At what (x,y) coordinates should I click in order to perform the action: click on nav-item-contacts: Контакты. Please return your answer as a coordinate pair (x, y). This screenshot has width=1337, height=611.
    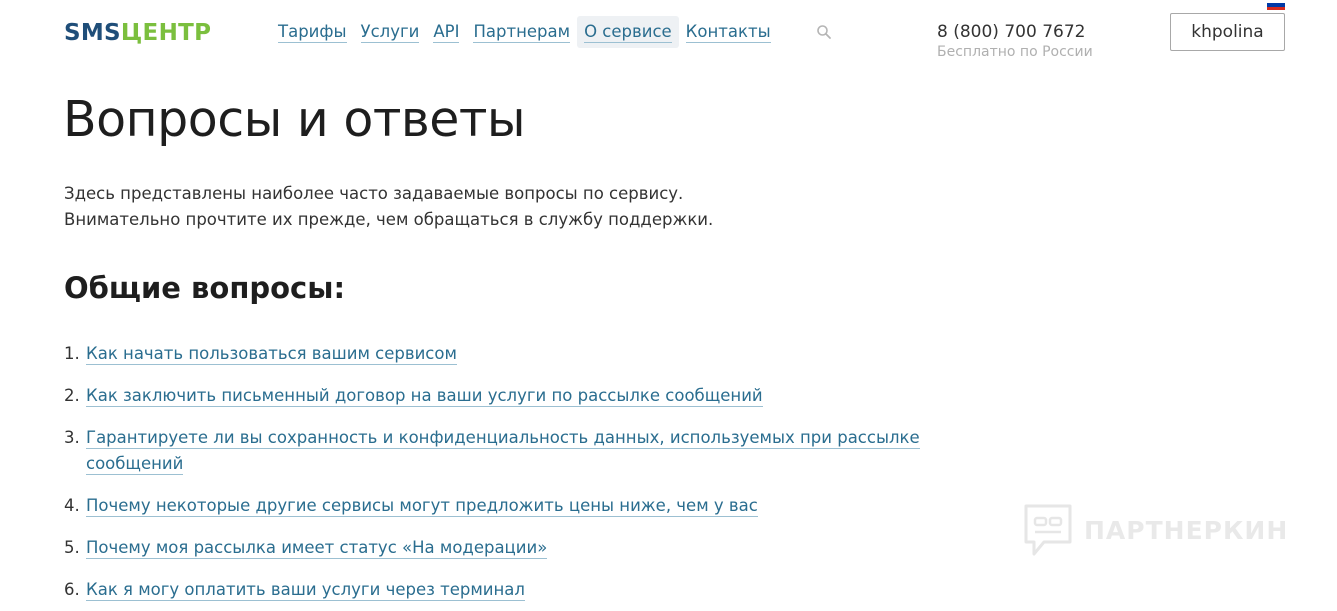
    Looking at the image, I should click on (728, 32).